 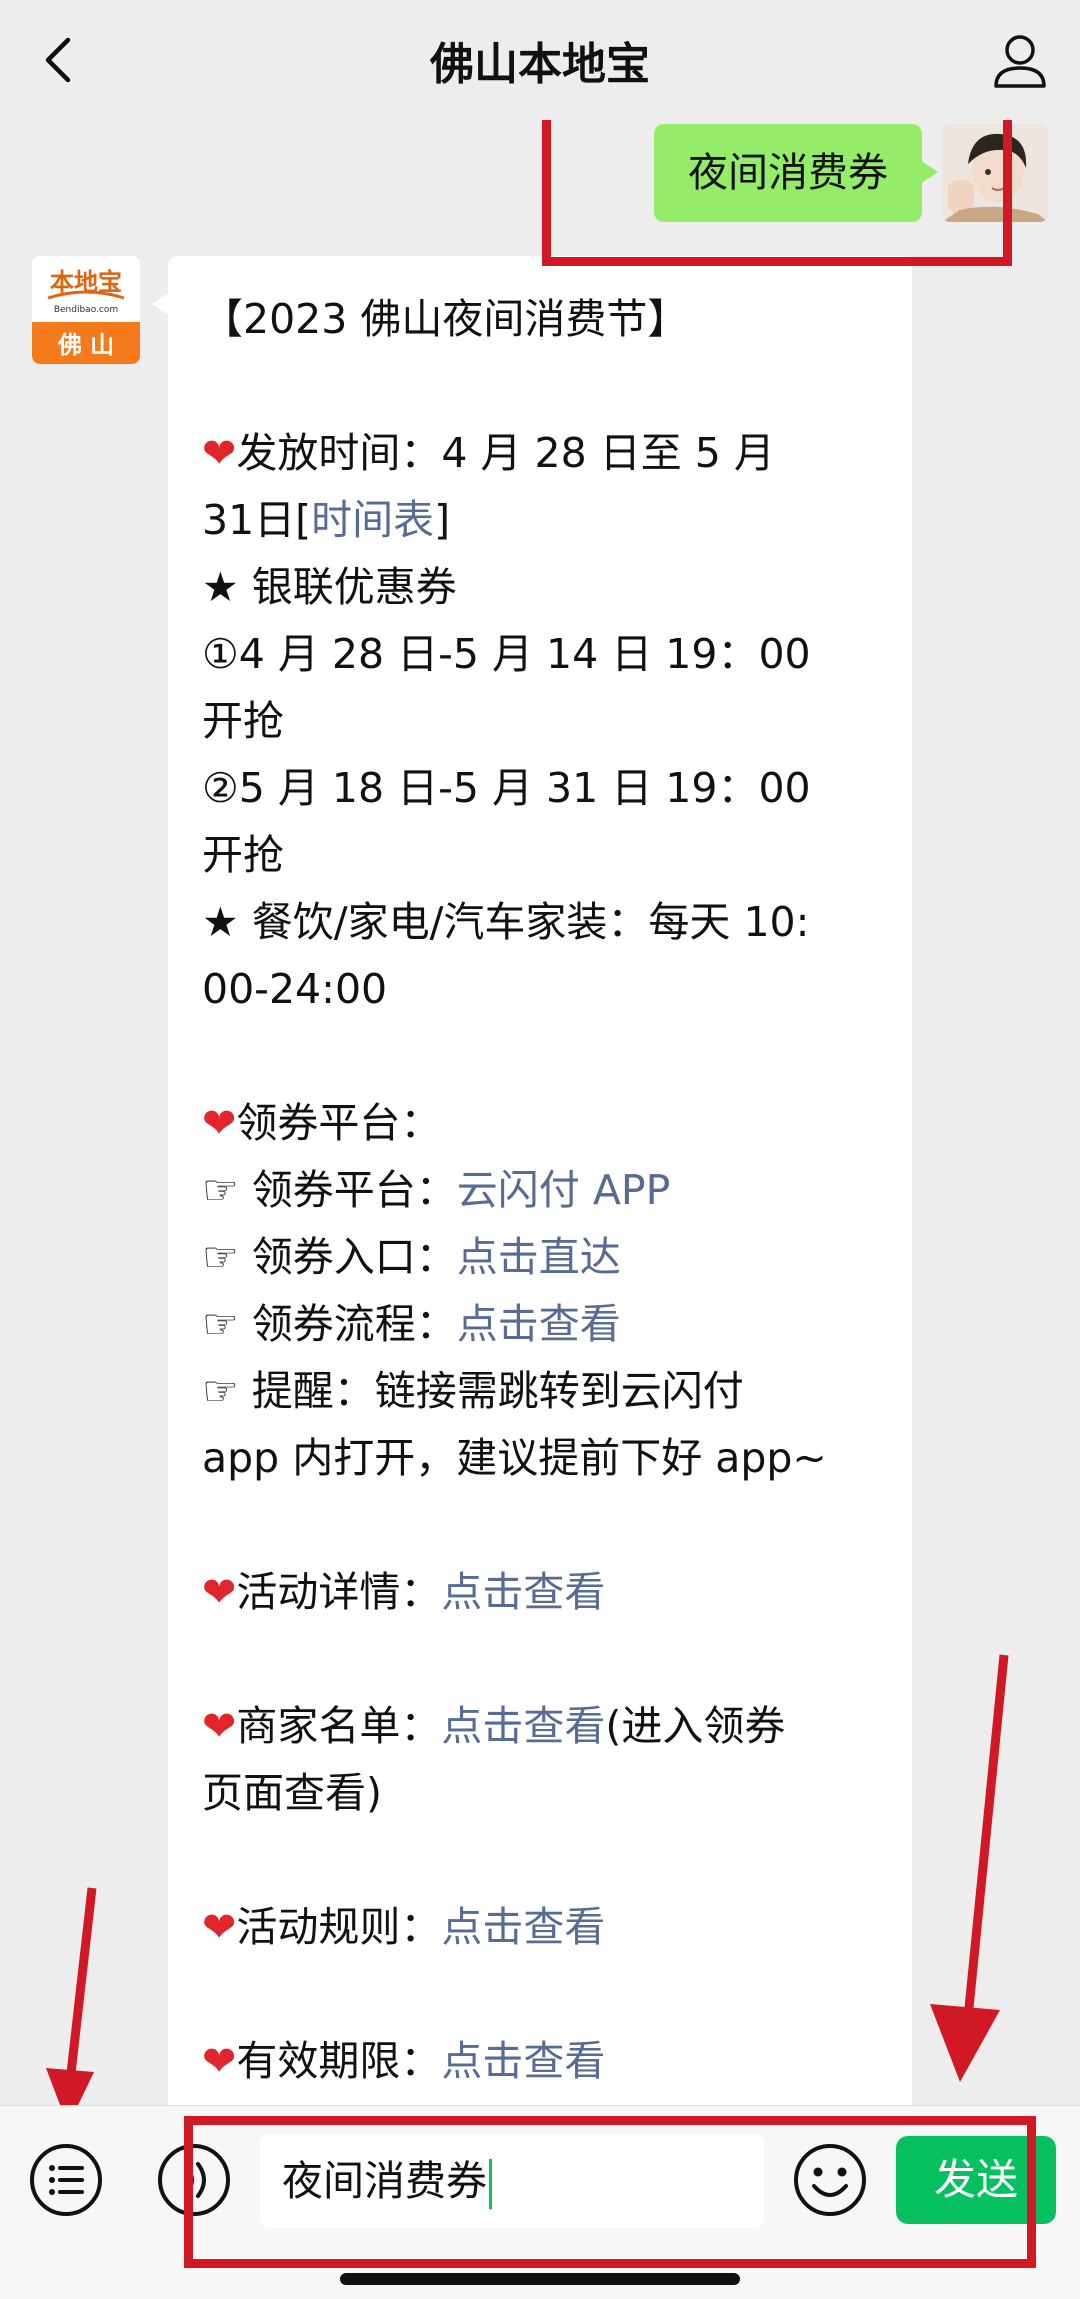 I want to click on message-line: ★ 餐饮/家电/汽车家装：每天 10:, so click(x=539, y=922).